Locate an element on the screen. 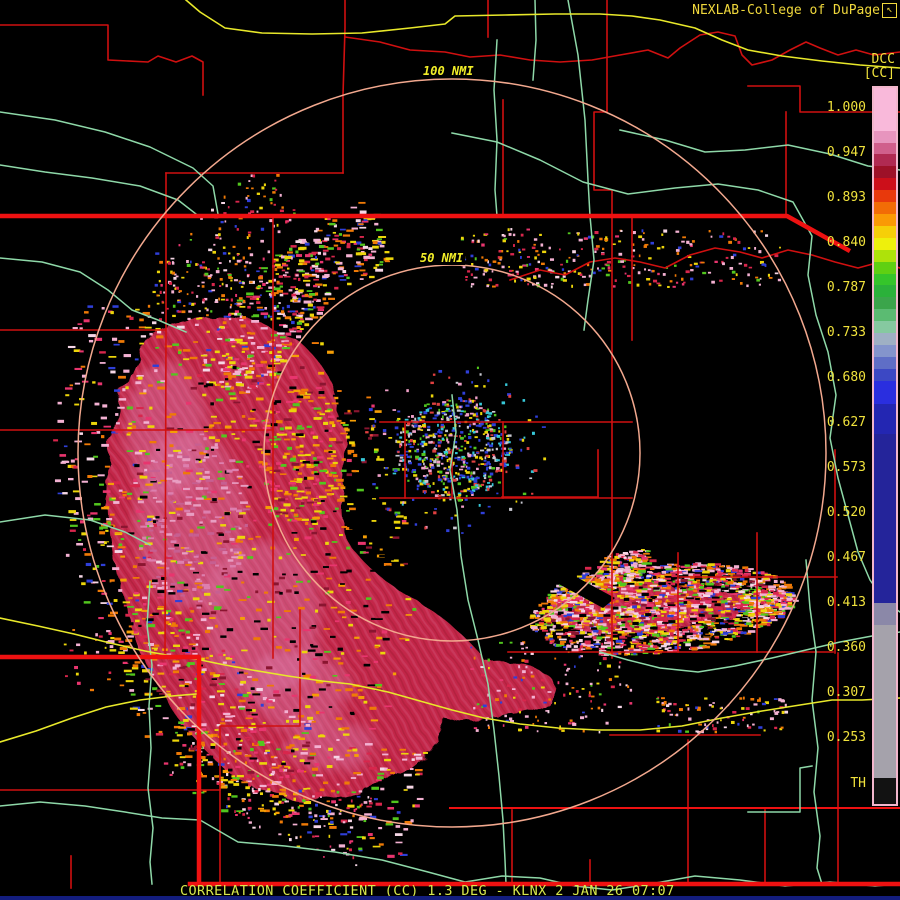 The width and height of the screenshot is (900, 900). colorbar is located at coordinates (885, 446).